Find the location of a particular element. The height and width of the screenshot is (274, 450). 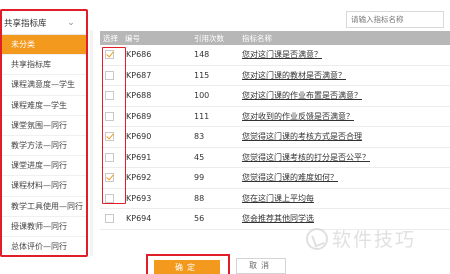

table-row: KP691 45 您觉得这门课考核的打分是否公平？ is located at coordinates (275, 158).